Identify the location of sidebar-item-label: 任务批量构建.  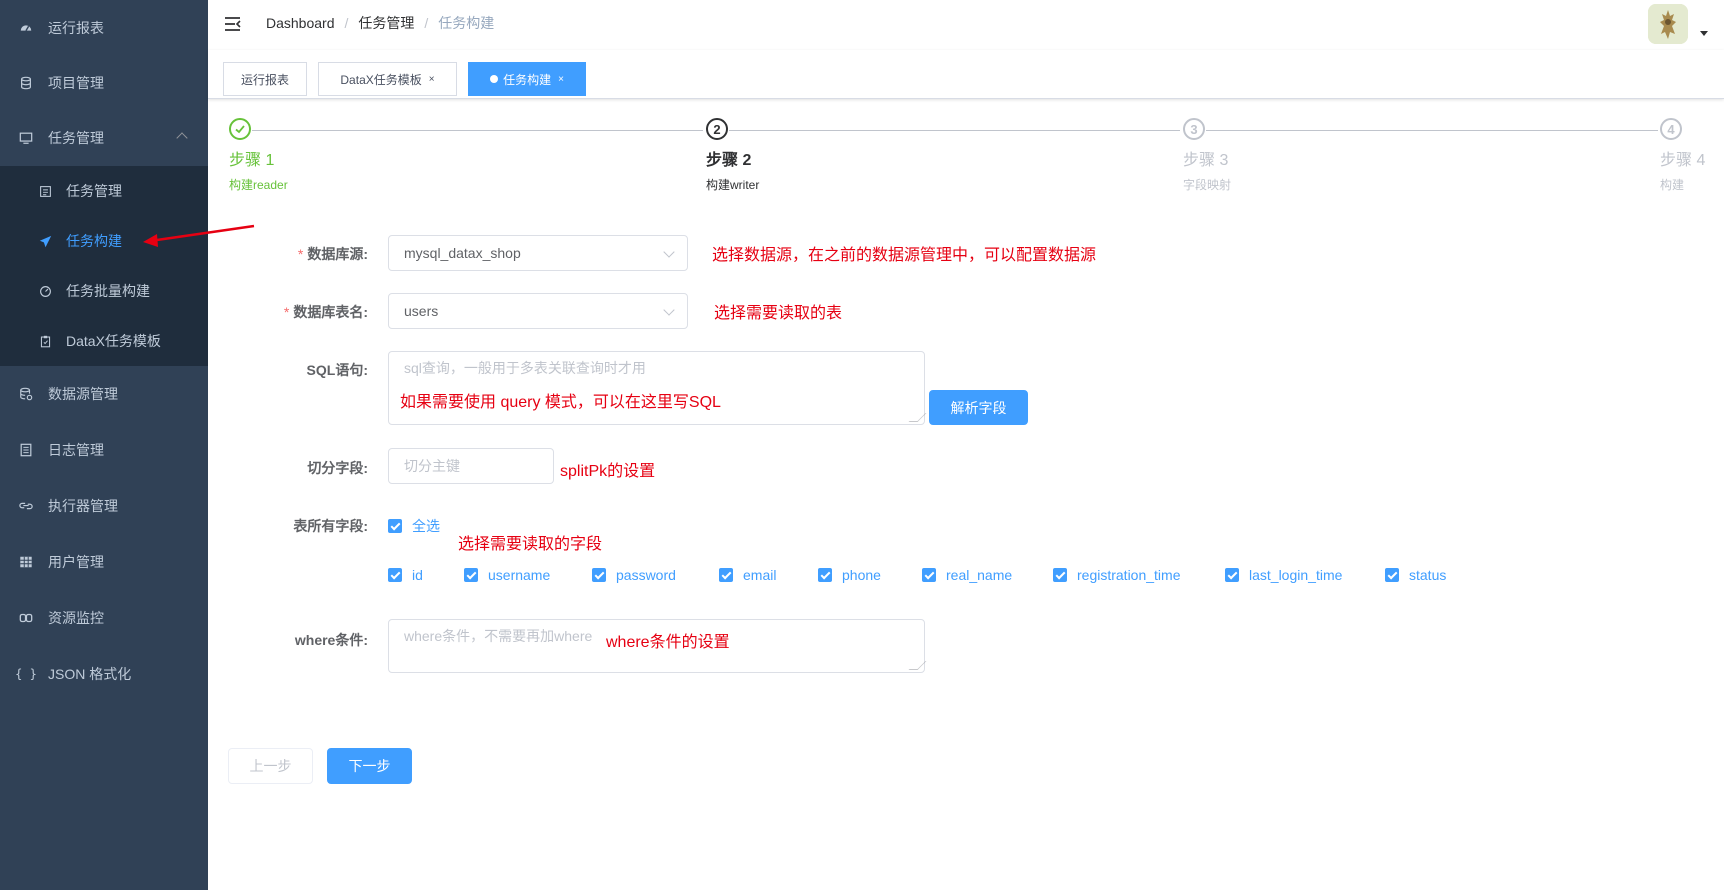
(108, 291).